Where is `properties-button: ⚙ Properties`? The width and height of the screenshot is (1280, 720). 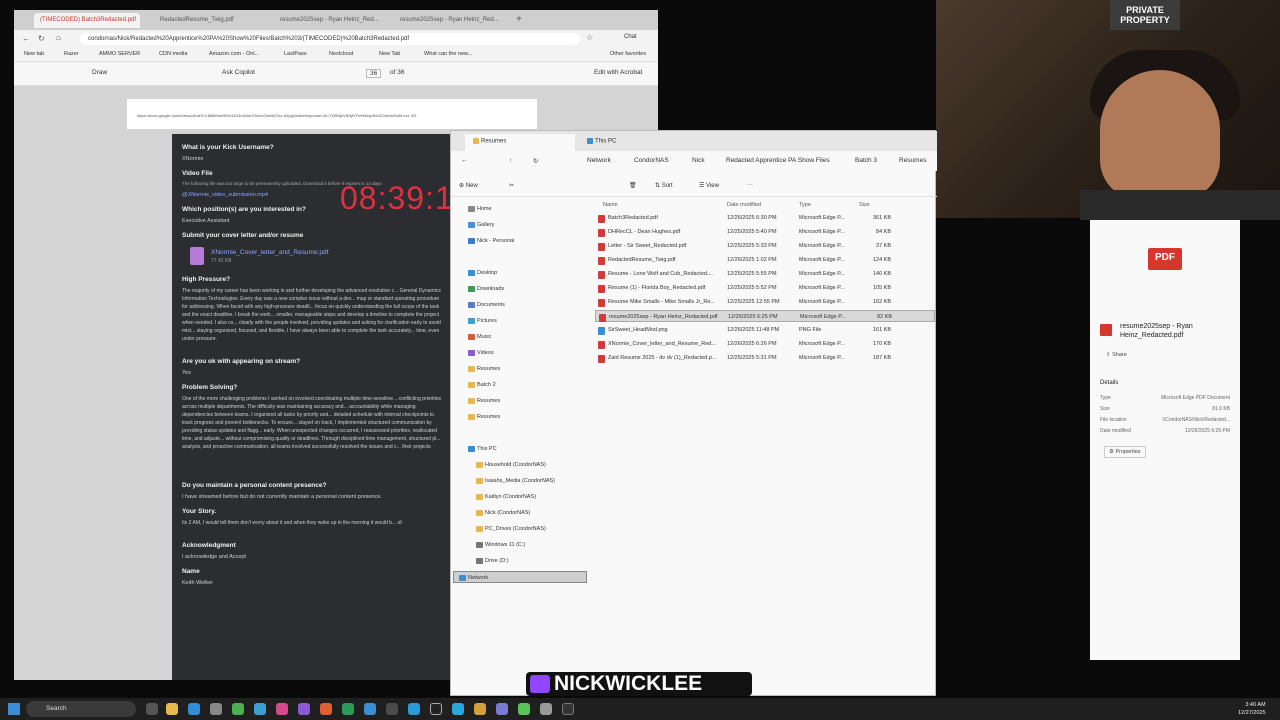 properties-button: ⚙ Properties is located at coordinates (1125, 452).